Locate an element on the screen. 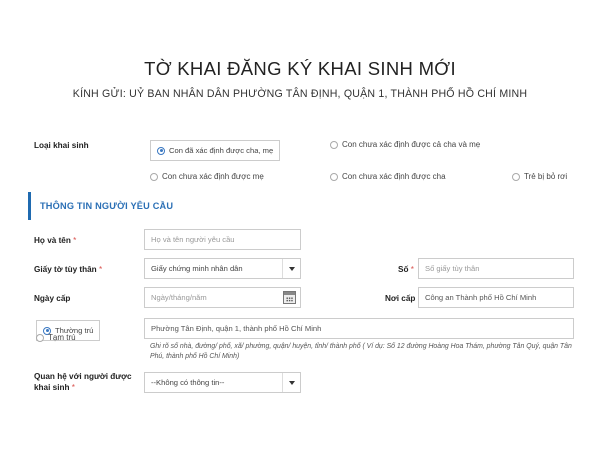  birth-type-option-abandoned: Trẻ bị bỏ rơi is located at coordinates (539, 176).